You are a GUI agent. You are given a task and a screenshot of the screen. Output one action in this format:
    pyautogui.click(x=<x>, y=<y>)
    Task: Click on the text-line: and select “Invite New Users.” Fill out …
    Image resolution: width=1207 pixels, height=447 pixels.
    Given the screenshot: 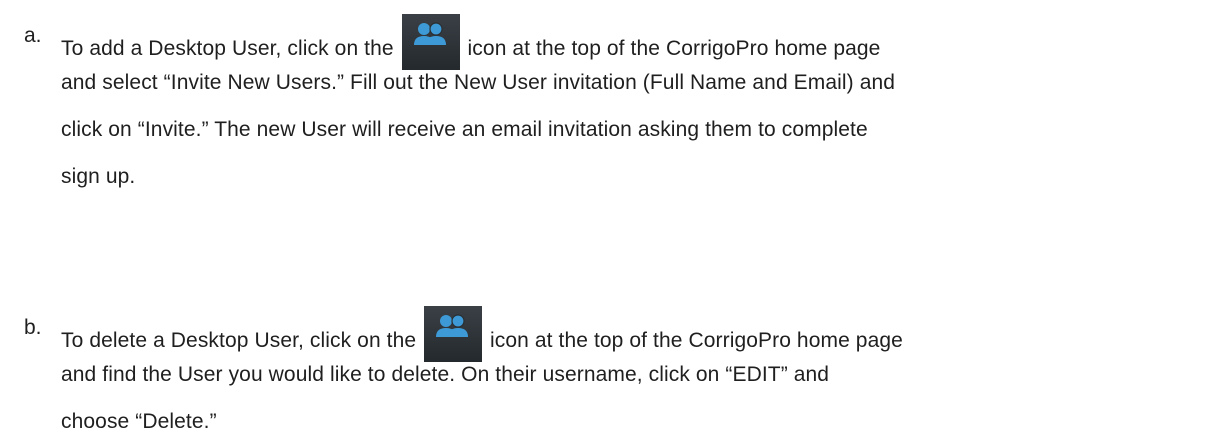 What is the action you would take?
    pyautogui.click(x=478, y=82)
    